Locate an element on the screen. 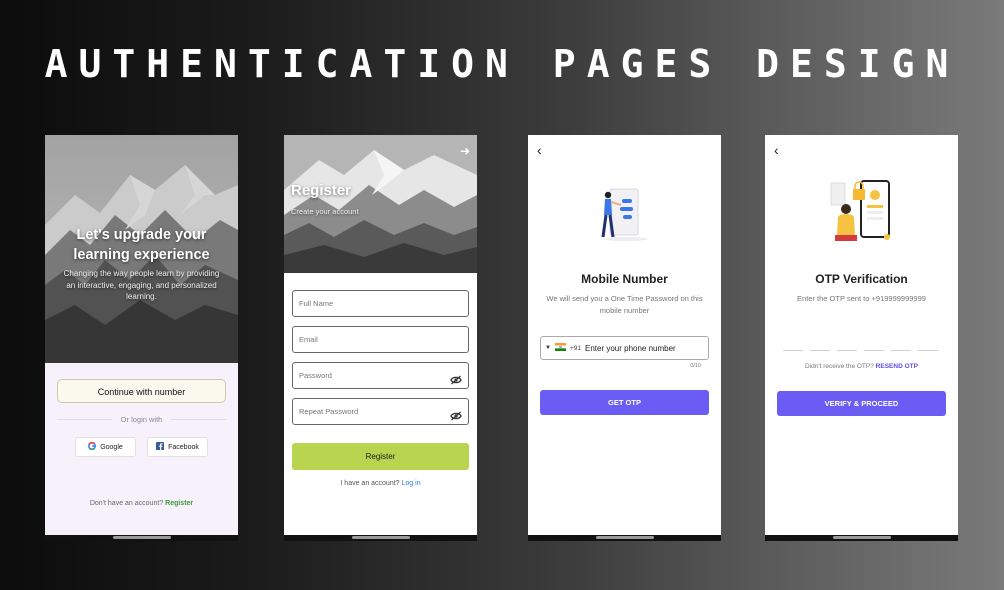 The image size is (1004, 590). repeat-password-field: Repeat Password is located at coordinates (380, 411).